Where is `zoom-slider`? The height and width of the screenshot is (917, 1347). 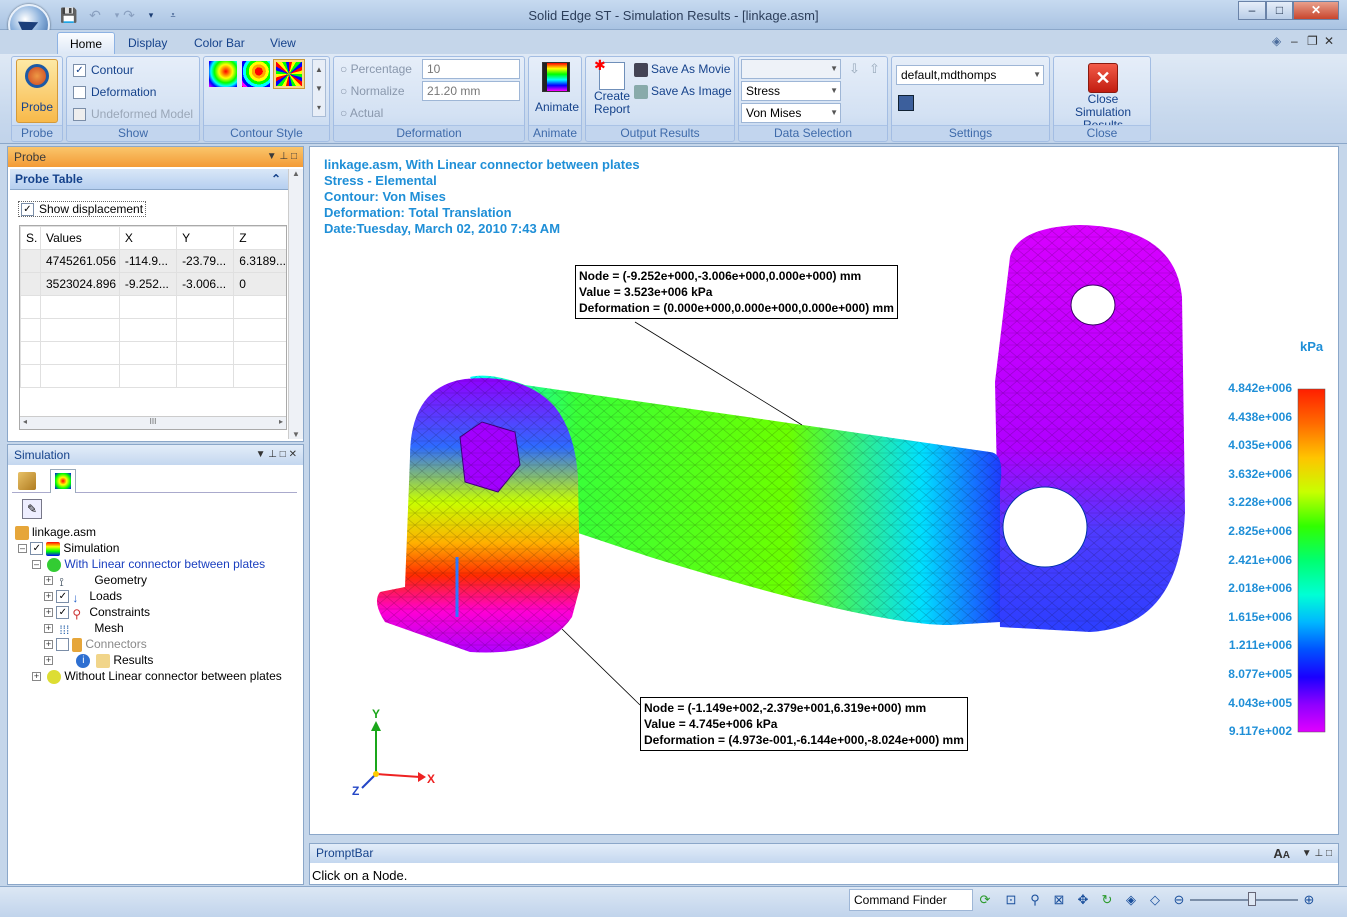
zoom-slider is located at coordinates (1244, 900).